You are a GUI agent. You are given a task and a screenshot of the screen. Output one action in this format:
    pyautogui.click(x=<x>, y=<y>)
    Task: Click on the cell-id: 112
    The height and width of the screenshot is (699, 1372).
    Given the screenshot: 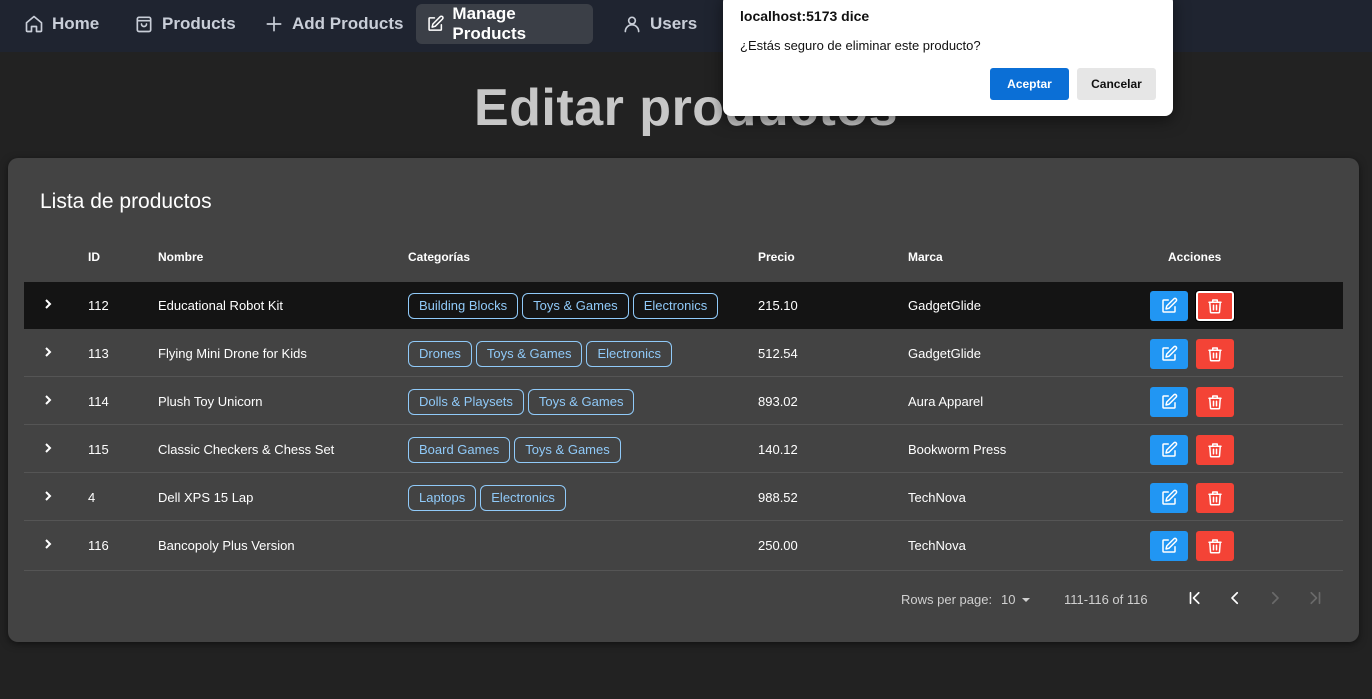 What is the action you would take?
    pyautogui.click(x=98, y=305)
    